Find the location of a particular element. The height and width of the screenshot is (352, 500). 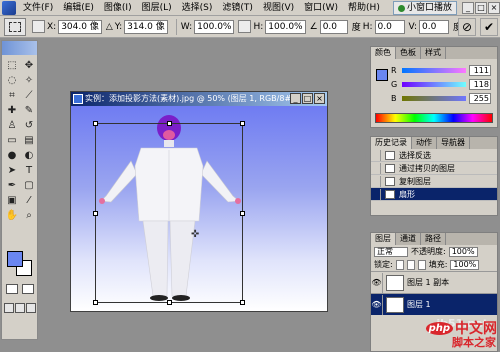

layer-row-selected: 👁 图层 1 is located at coordinates (434, 304).